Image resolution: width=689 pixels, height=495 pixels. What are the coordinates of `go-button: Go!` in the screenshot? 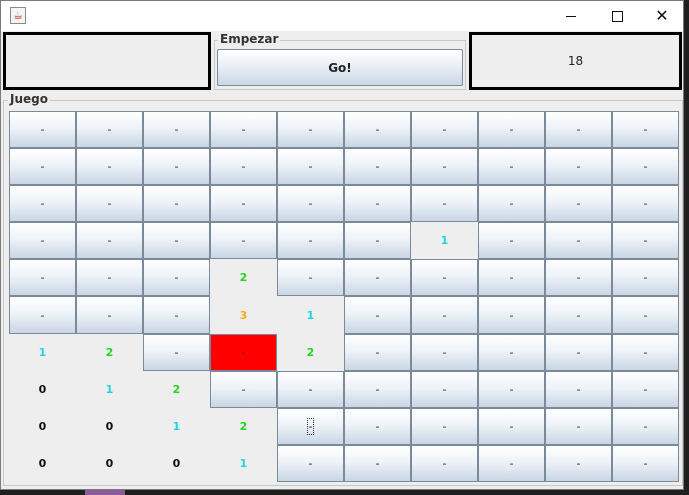 It's located at (340, 67).